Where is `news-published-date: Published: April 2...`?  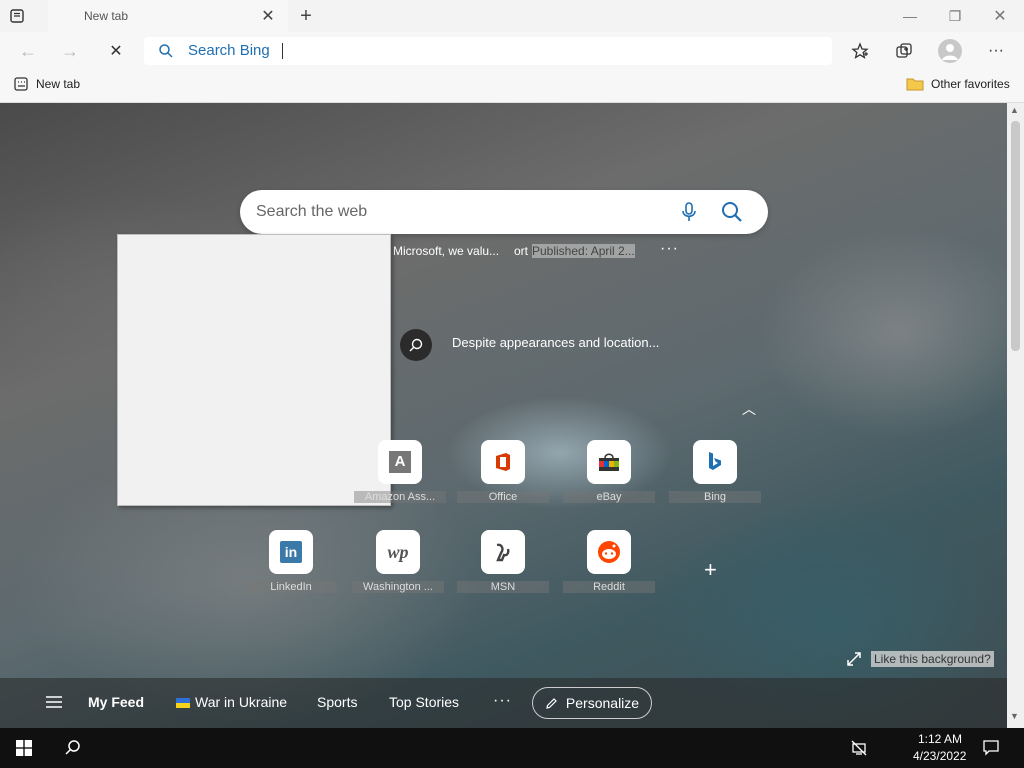 news-published-date: Published: April 2... is located at coordinates (583, 251).